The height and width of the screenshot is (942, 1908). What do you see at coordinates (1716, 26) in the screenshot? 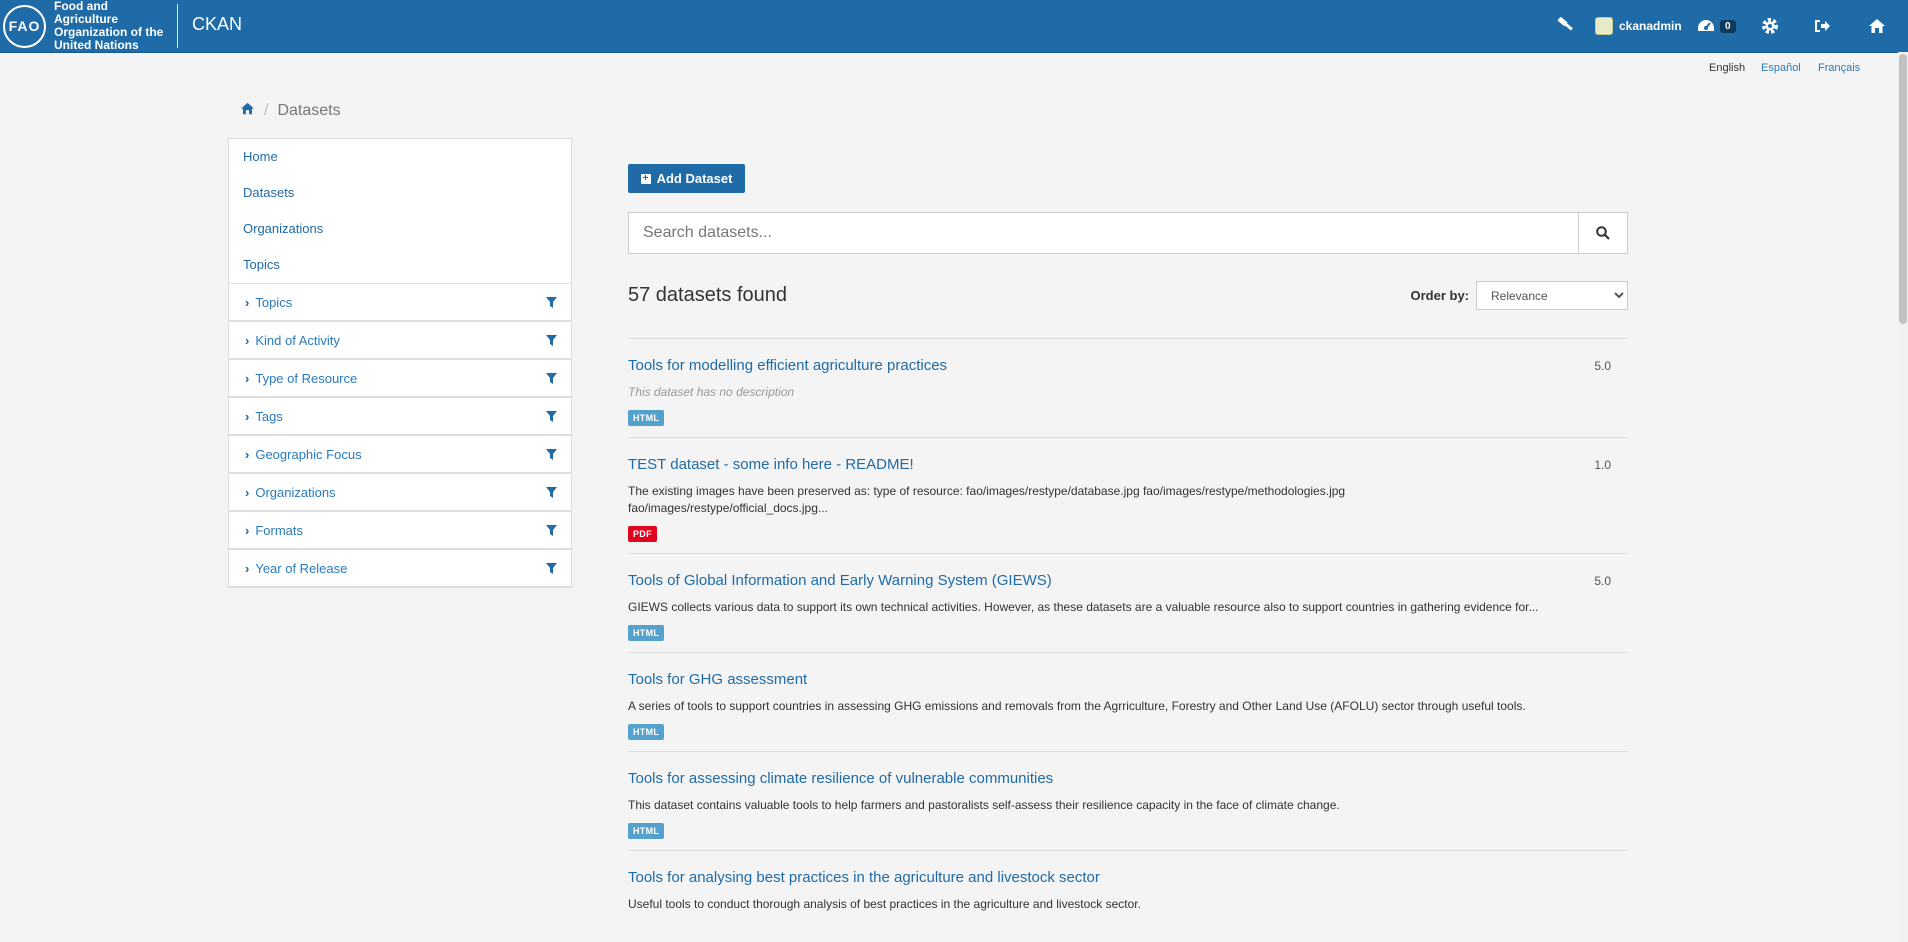
I see `dashboard-link: 0` at bounding box center [1716, 26].